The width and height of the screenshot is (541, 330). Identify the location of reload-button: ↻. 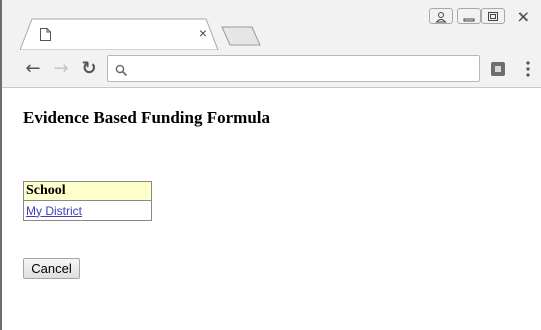
(89, 69).